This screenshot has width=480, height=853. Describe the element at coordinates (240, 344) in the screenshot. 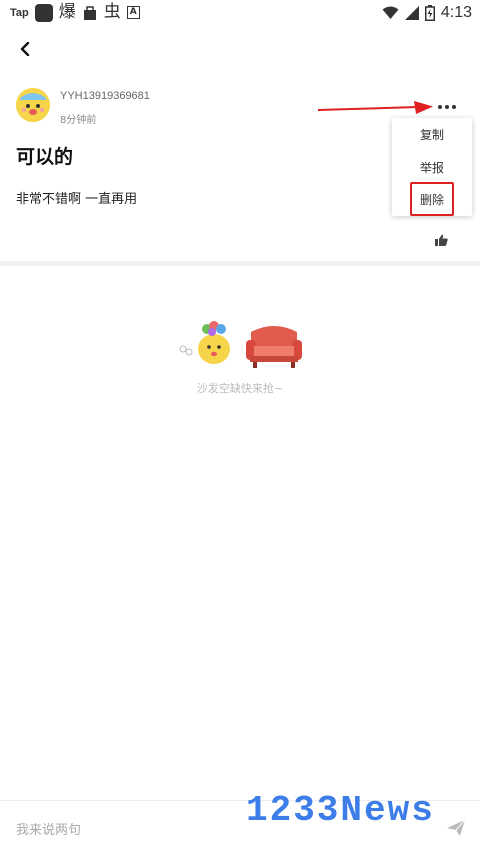

I see `empty-sofa-illustration` at that location.